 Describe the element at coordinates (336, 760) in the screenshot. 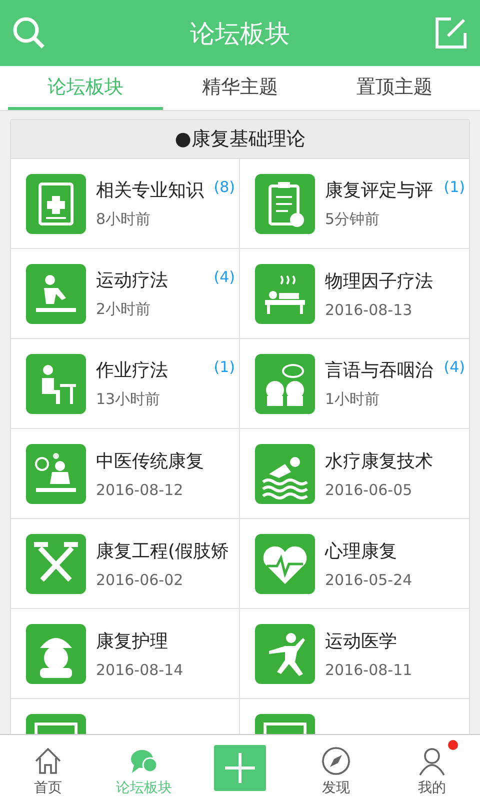

I see `compass-icon` at that location.